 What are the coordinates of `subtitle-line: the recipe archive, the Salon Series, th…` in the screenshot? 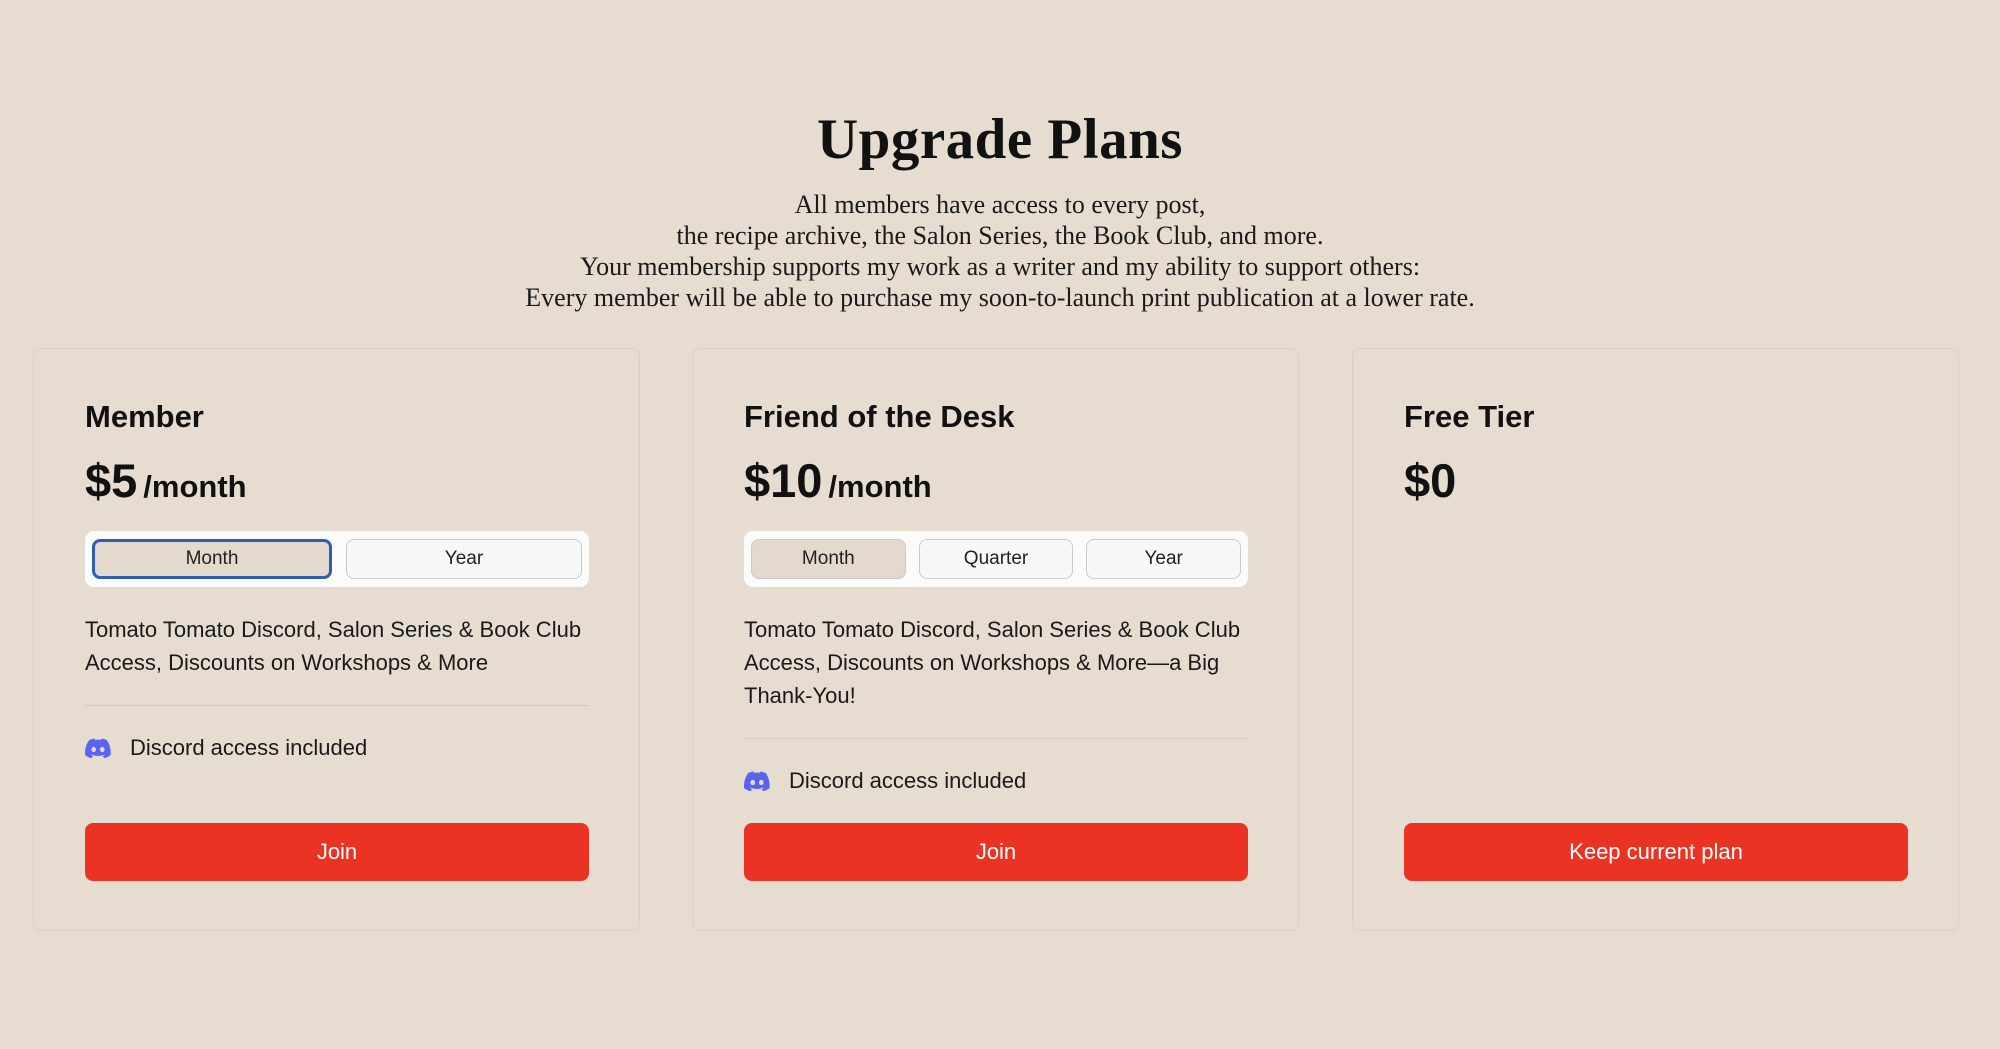 It's located at (1000, 235).